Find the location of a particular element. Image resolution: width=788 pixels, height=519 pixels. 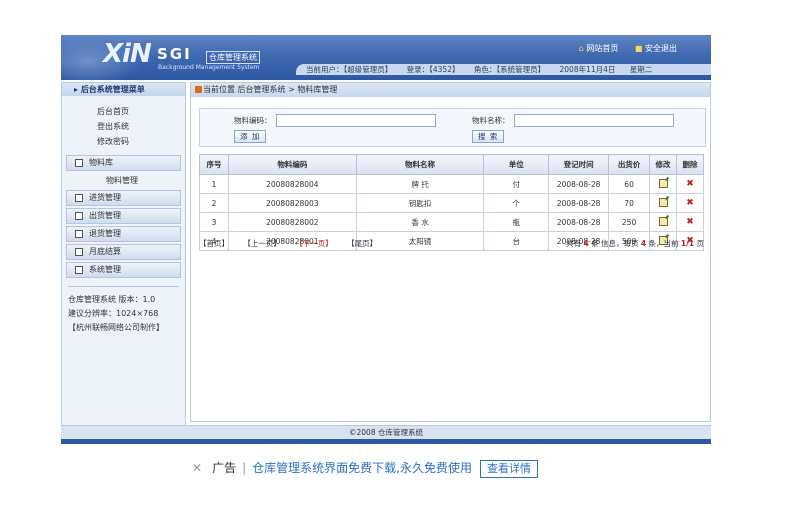

lock-icon: ■ is located at coordinates (638, 48).